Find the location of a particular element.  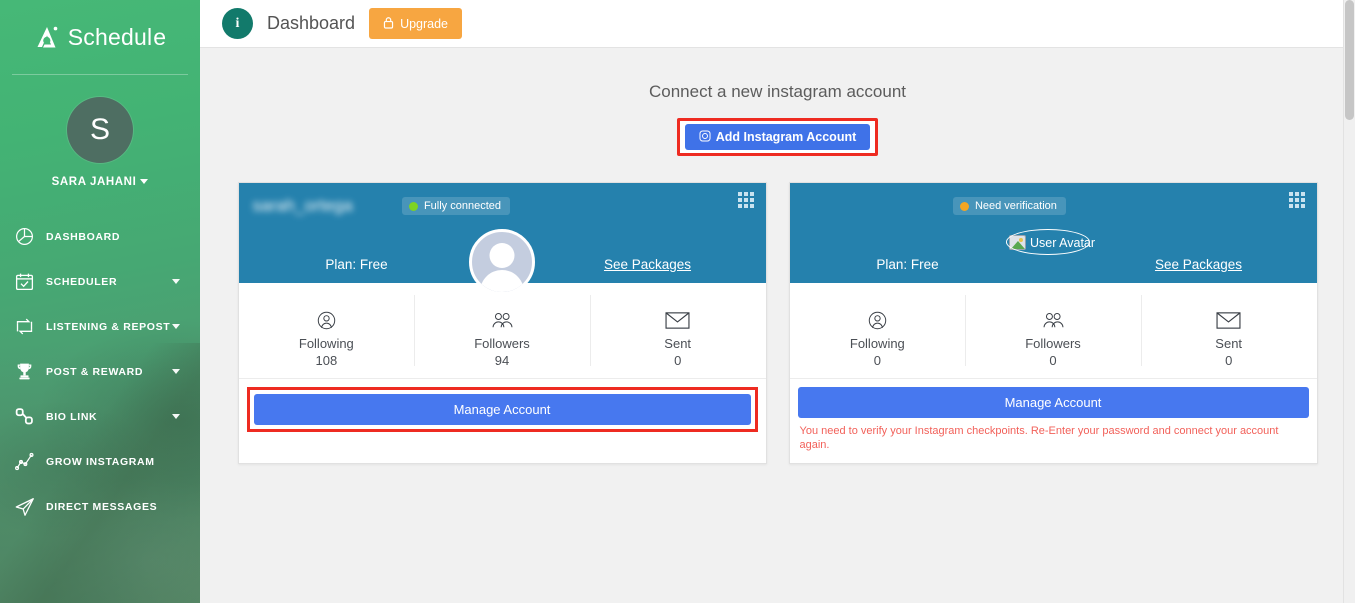

topbar: i Dashboard Upgrade is located at coordinates (777, 24).